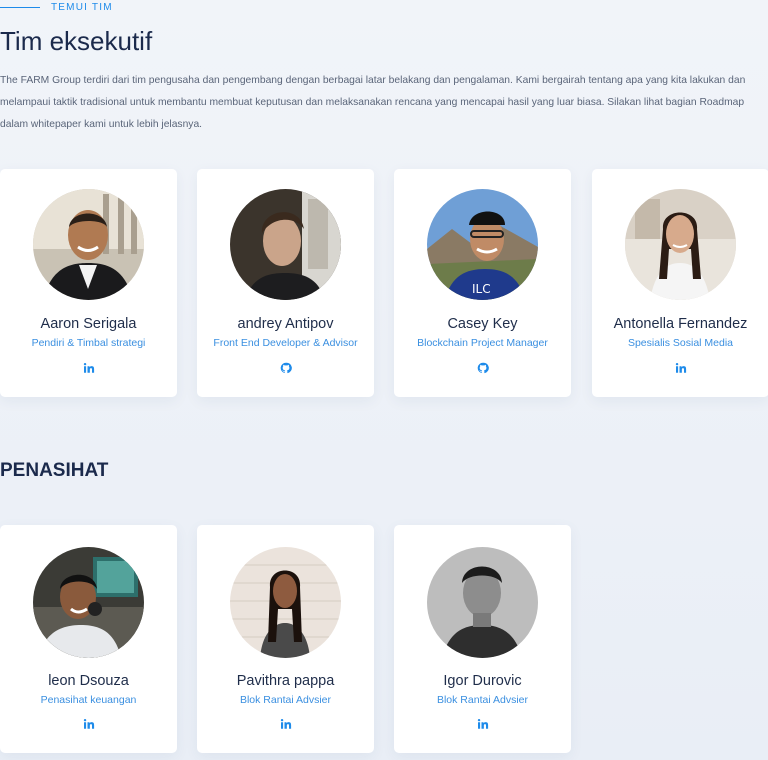 The height and width of the screenshot is (760, 768). What do you see at coordinates (680, 343) in the screenshot?
I see `member-role: Spesialis Sosial Media` at bounding box center [680, 343].